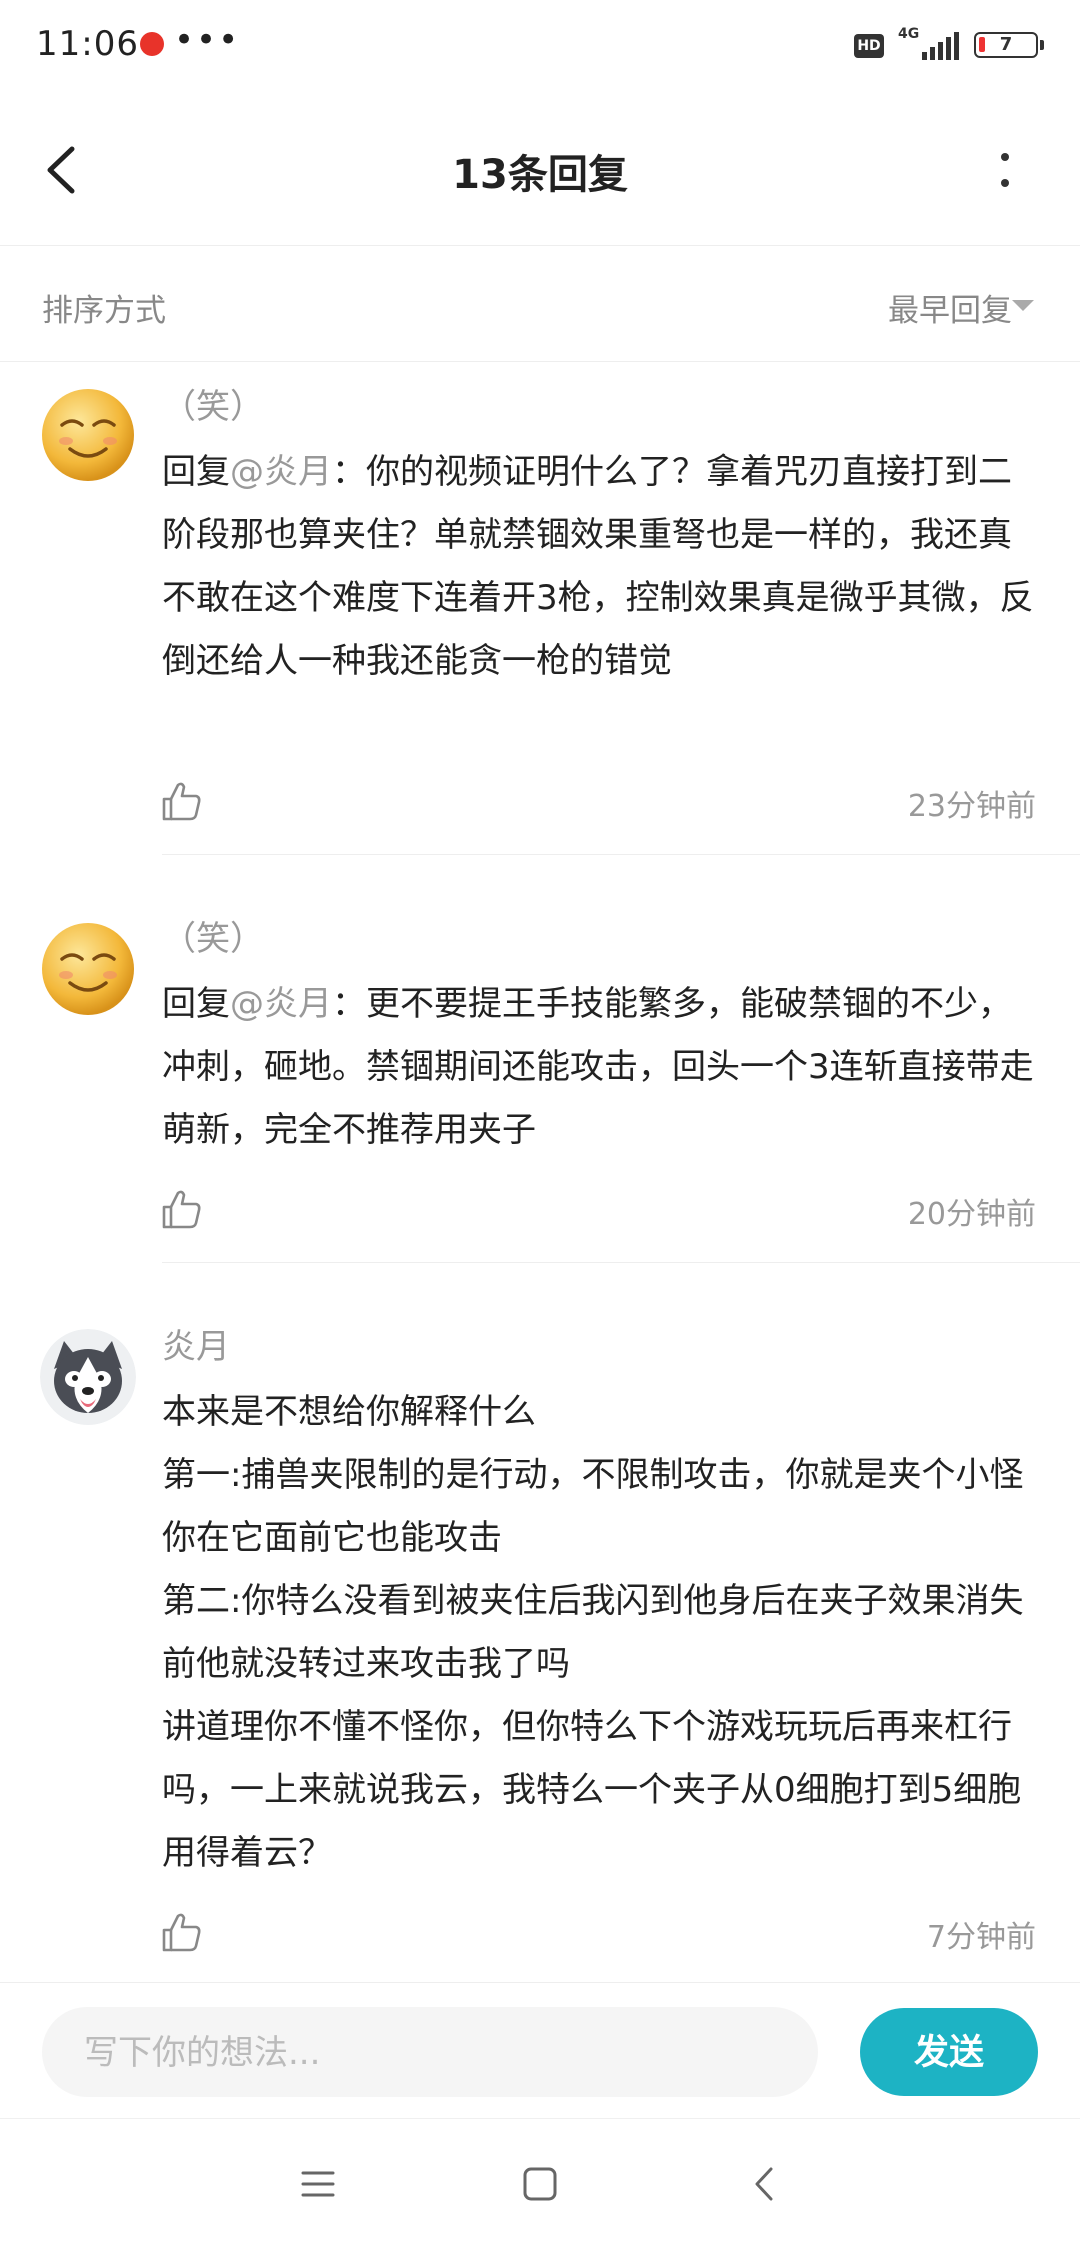 Image resolution: width=1080 pixels, height=2249 pixels. What do you see at coordinates (869, 46) in the screenshot?
I see `hd-badge: HD` at bounding box center [869, 46].